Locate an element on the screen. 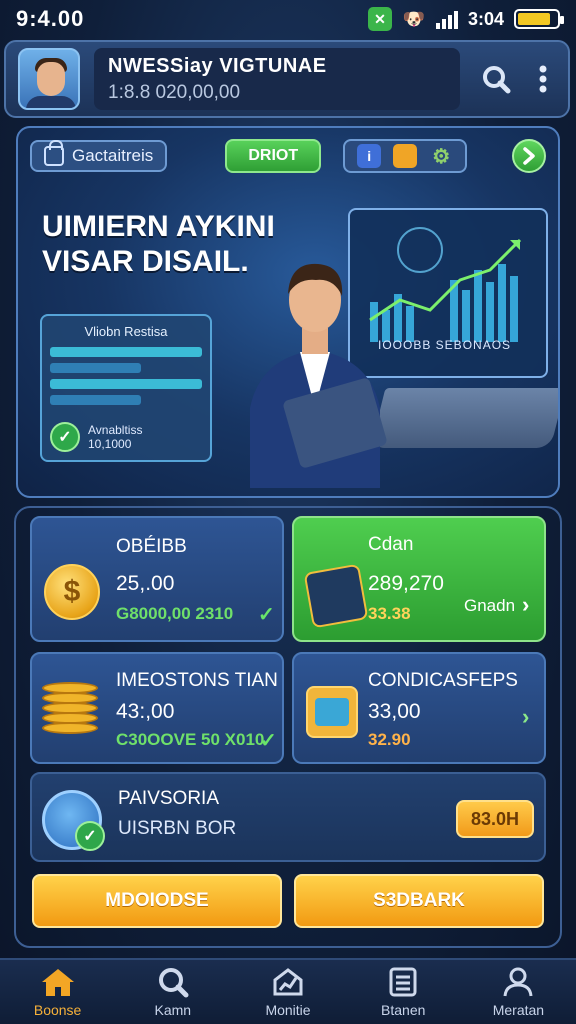 The height and width of the screenshot is (1024, 576). left-action-button: MDOIODSE is located at coordinates (157, 901).